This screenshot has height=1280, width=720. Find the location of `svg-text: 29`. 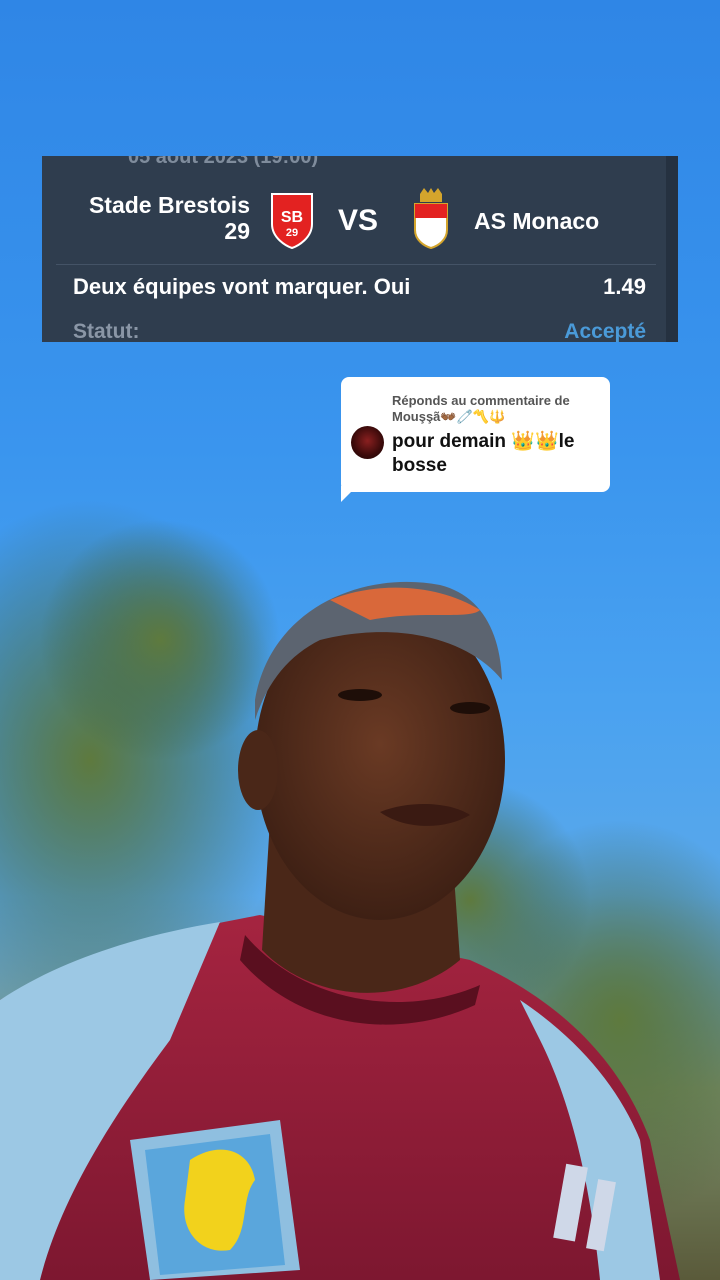

svg-text: 29 is located at coordinates (292, 233).